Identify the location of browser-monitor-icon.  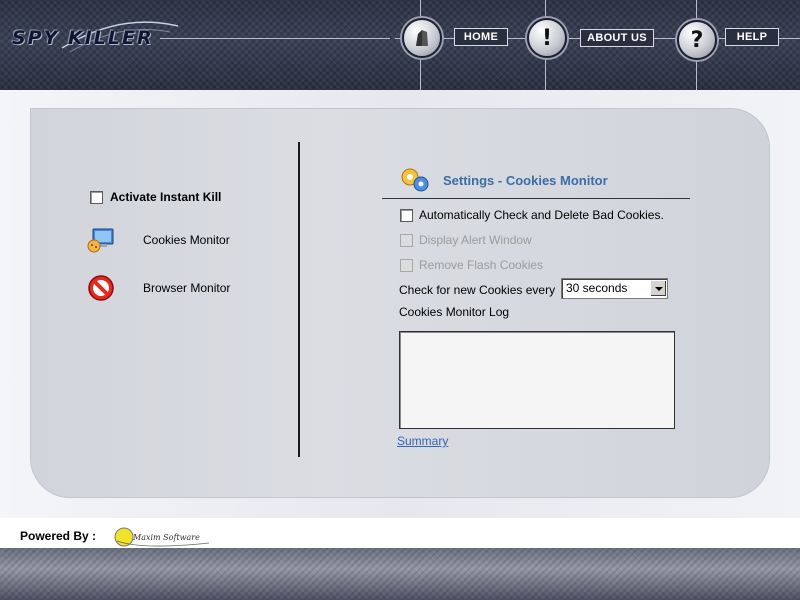
(101, 288).